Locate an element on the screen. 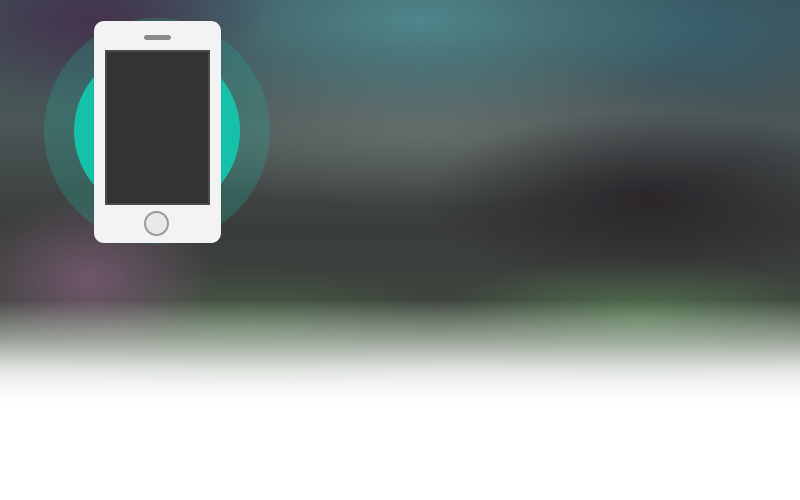  phone-speaker is located at coordinates (157, 37).